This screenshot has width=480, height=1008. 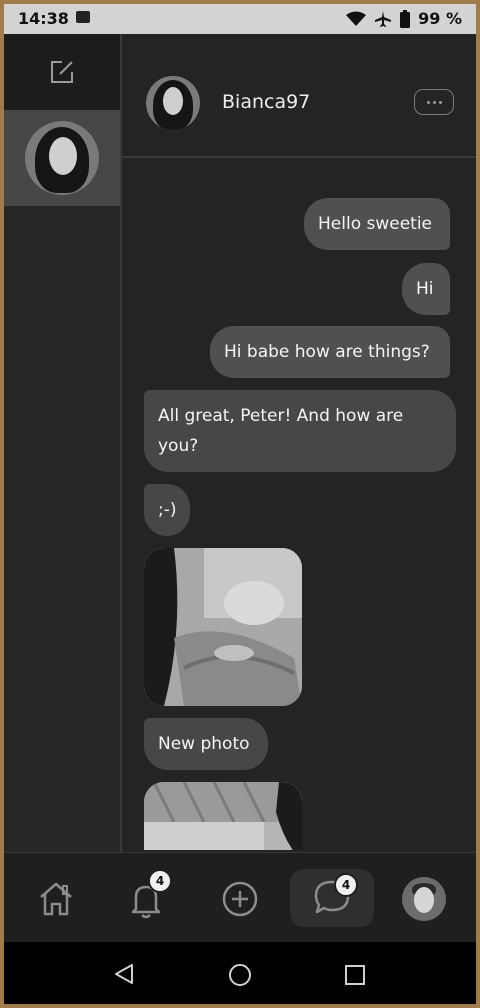 I want to click on image-icon, so click(x=83, y=17).